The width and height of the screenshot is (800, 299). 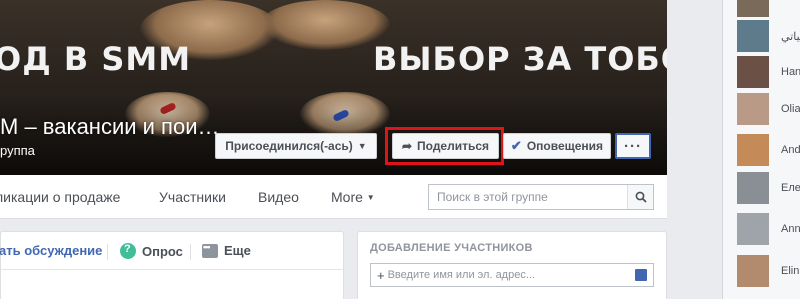 I want to click on group-search, so click(x=541, y=197).